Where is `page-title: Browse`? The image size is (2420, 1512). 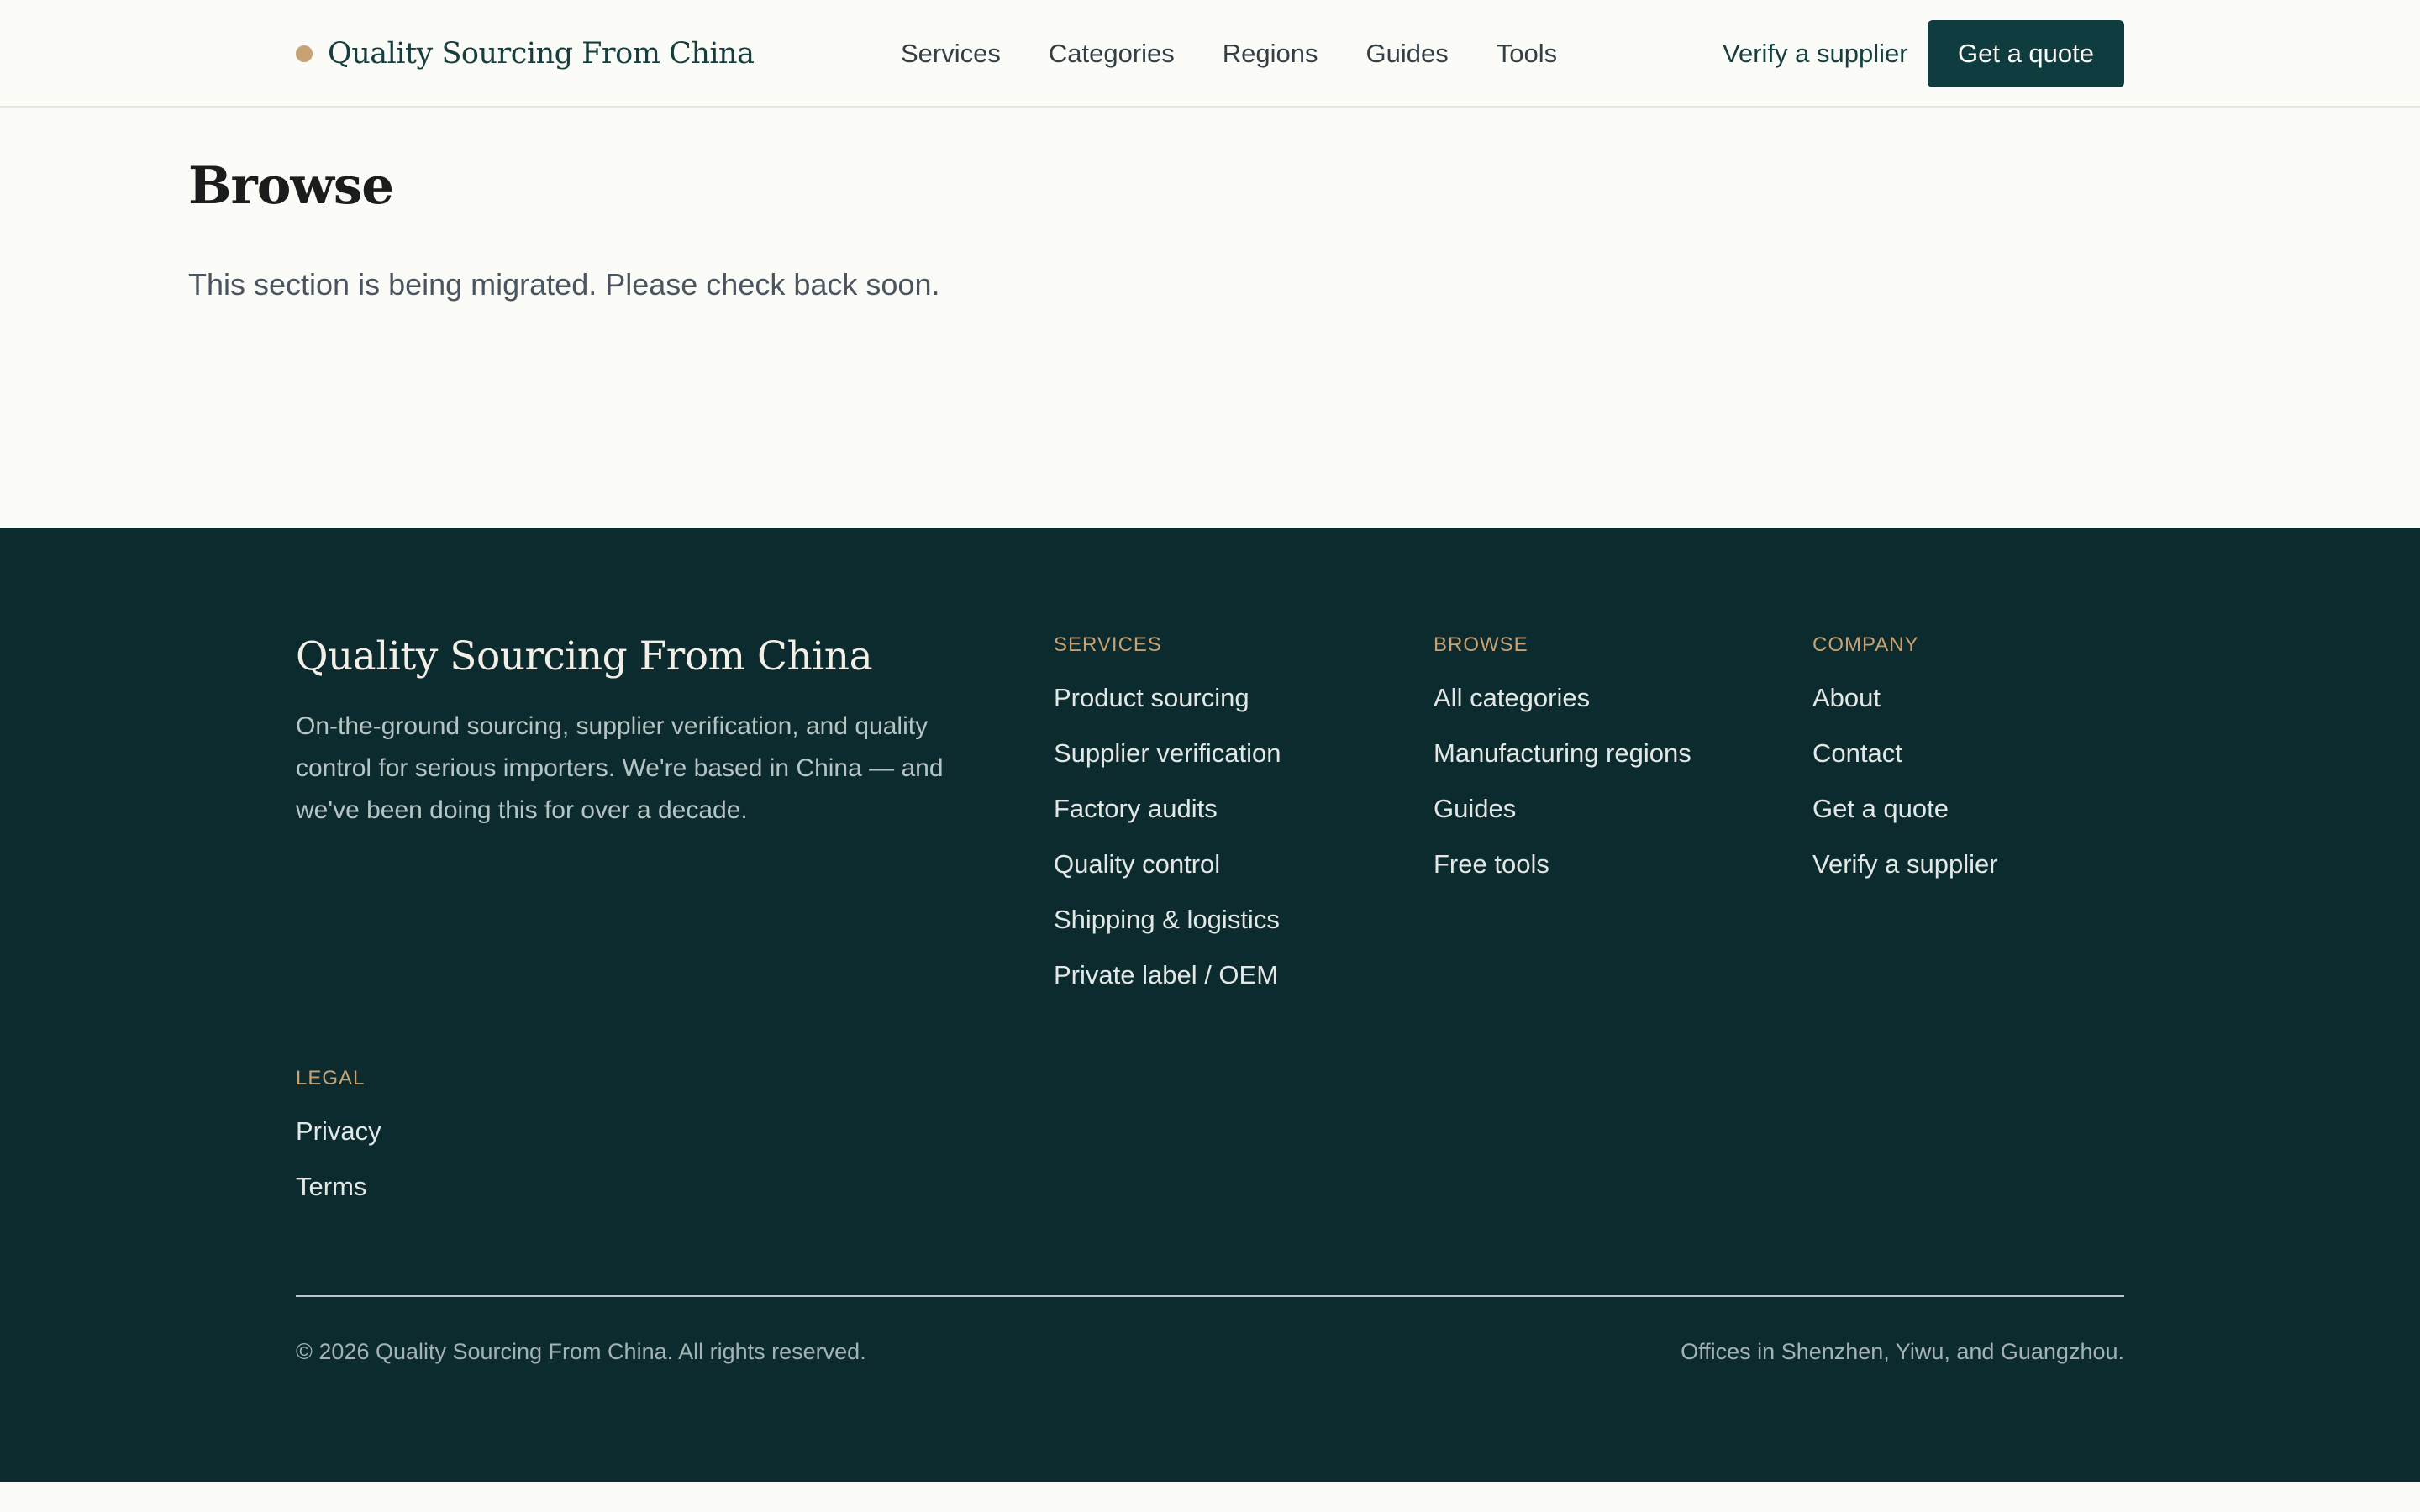
page-title: Browse is located at coordinates (291, 186).